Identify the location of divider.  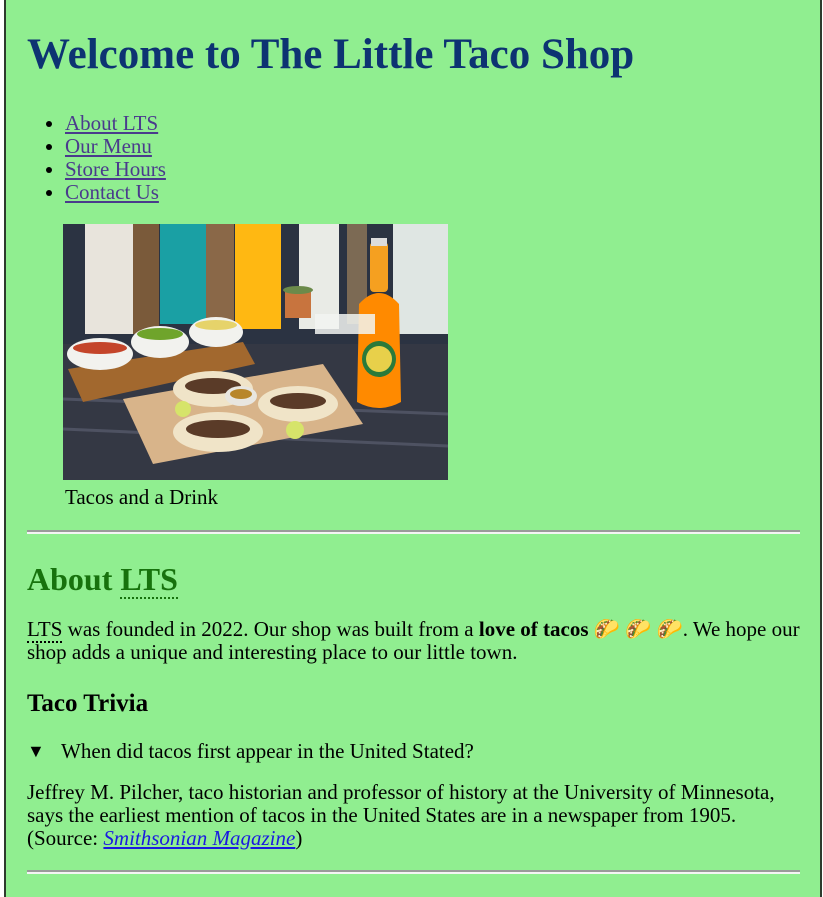
(413, 532).